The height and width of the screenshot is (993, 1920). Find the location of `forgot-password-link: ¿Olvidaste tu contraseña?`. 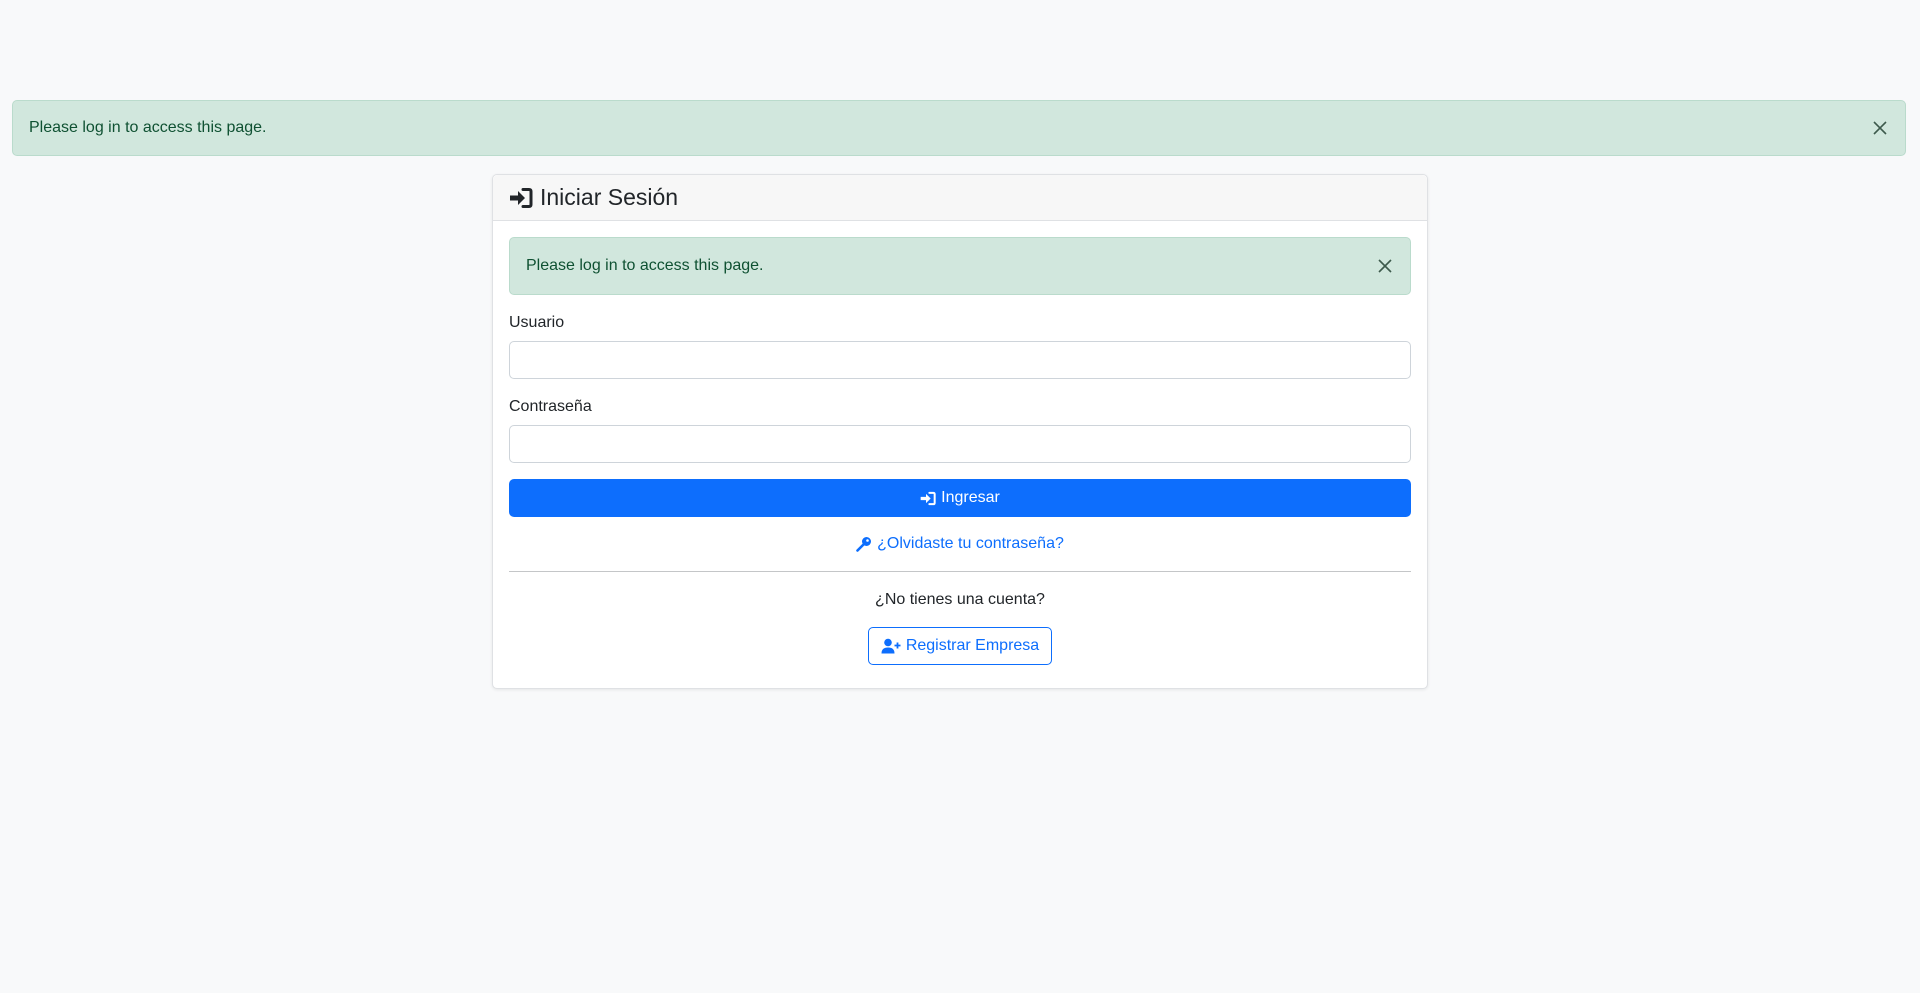

forgot-password-link: ¿Olvidaste tu contraseña? is located at coordinates (960, 544).